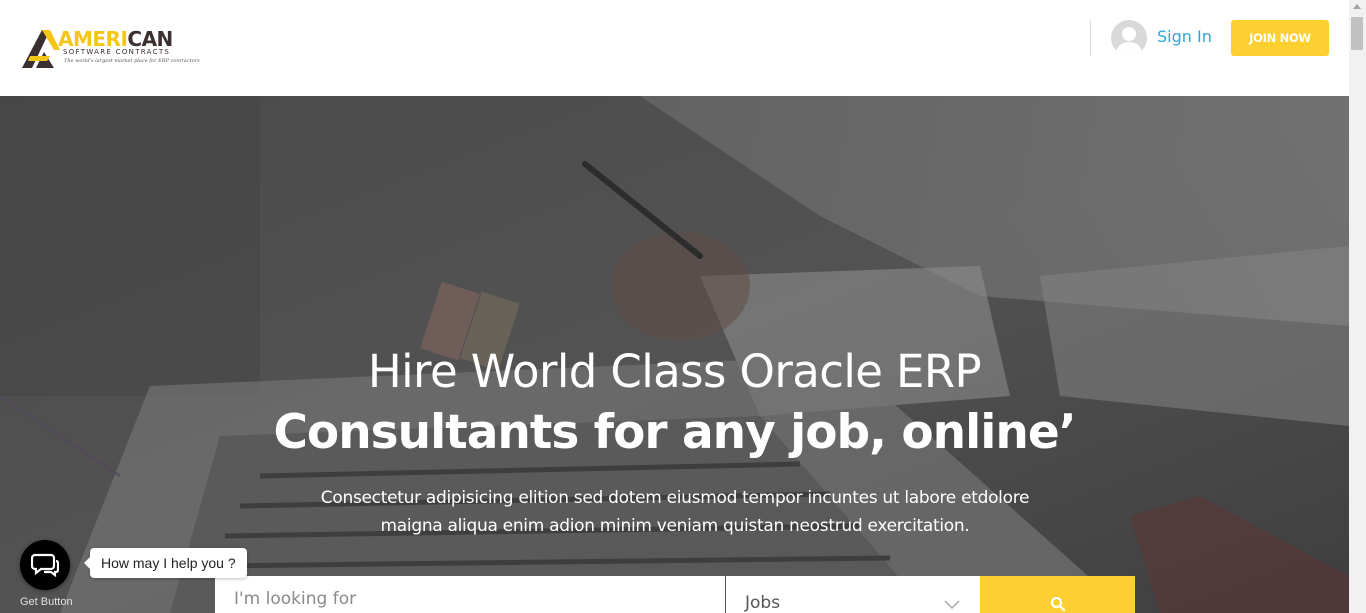 The height and width of the screenshot is (613, 1366). I want to click on chevron-down-icon, so click(952, 605).